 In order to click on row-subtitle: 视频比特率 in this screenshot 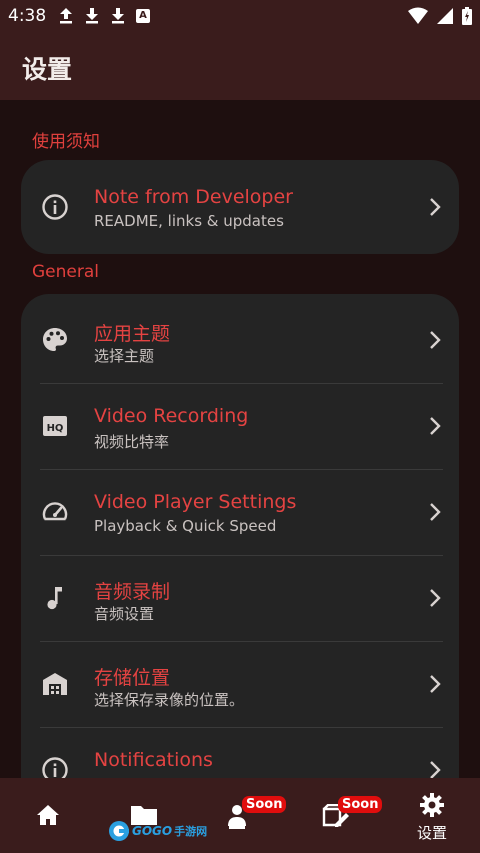, I will do `click(132, 442)`.